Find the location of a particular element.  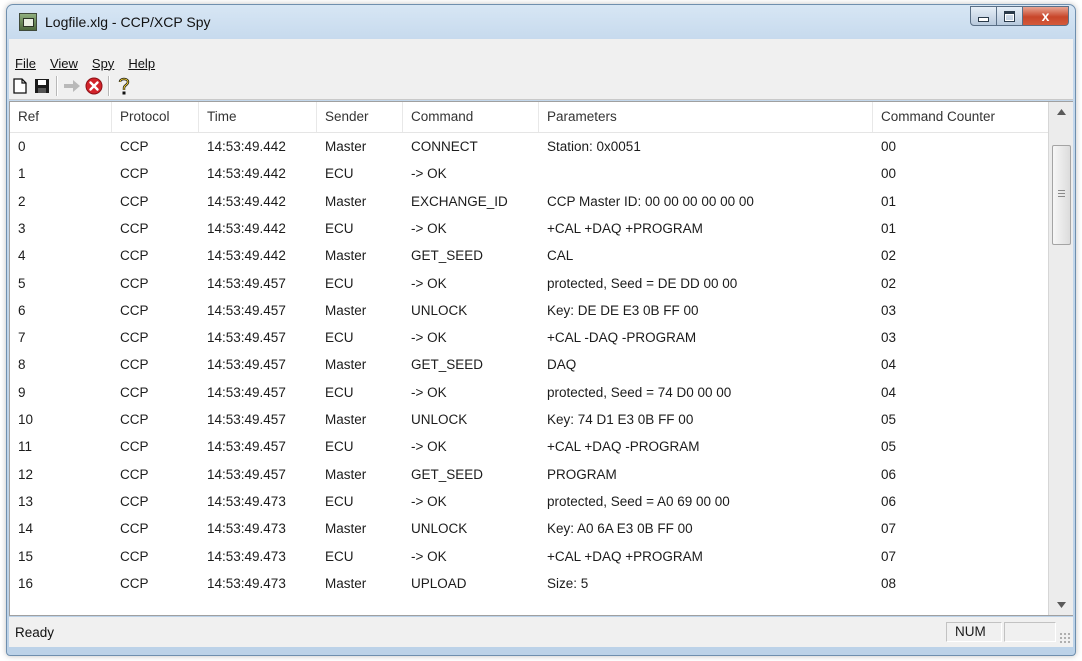

scroll-down-button is located at coordinates (1061, 605).